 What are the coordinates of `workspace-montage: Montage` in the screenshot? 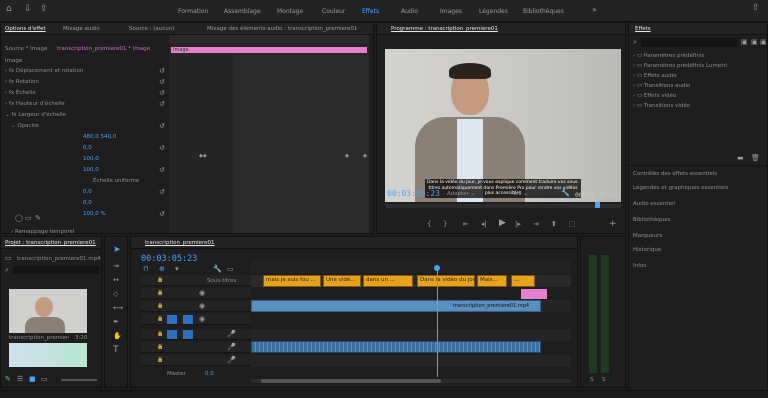 It's located at (290, 11).